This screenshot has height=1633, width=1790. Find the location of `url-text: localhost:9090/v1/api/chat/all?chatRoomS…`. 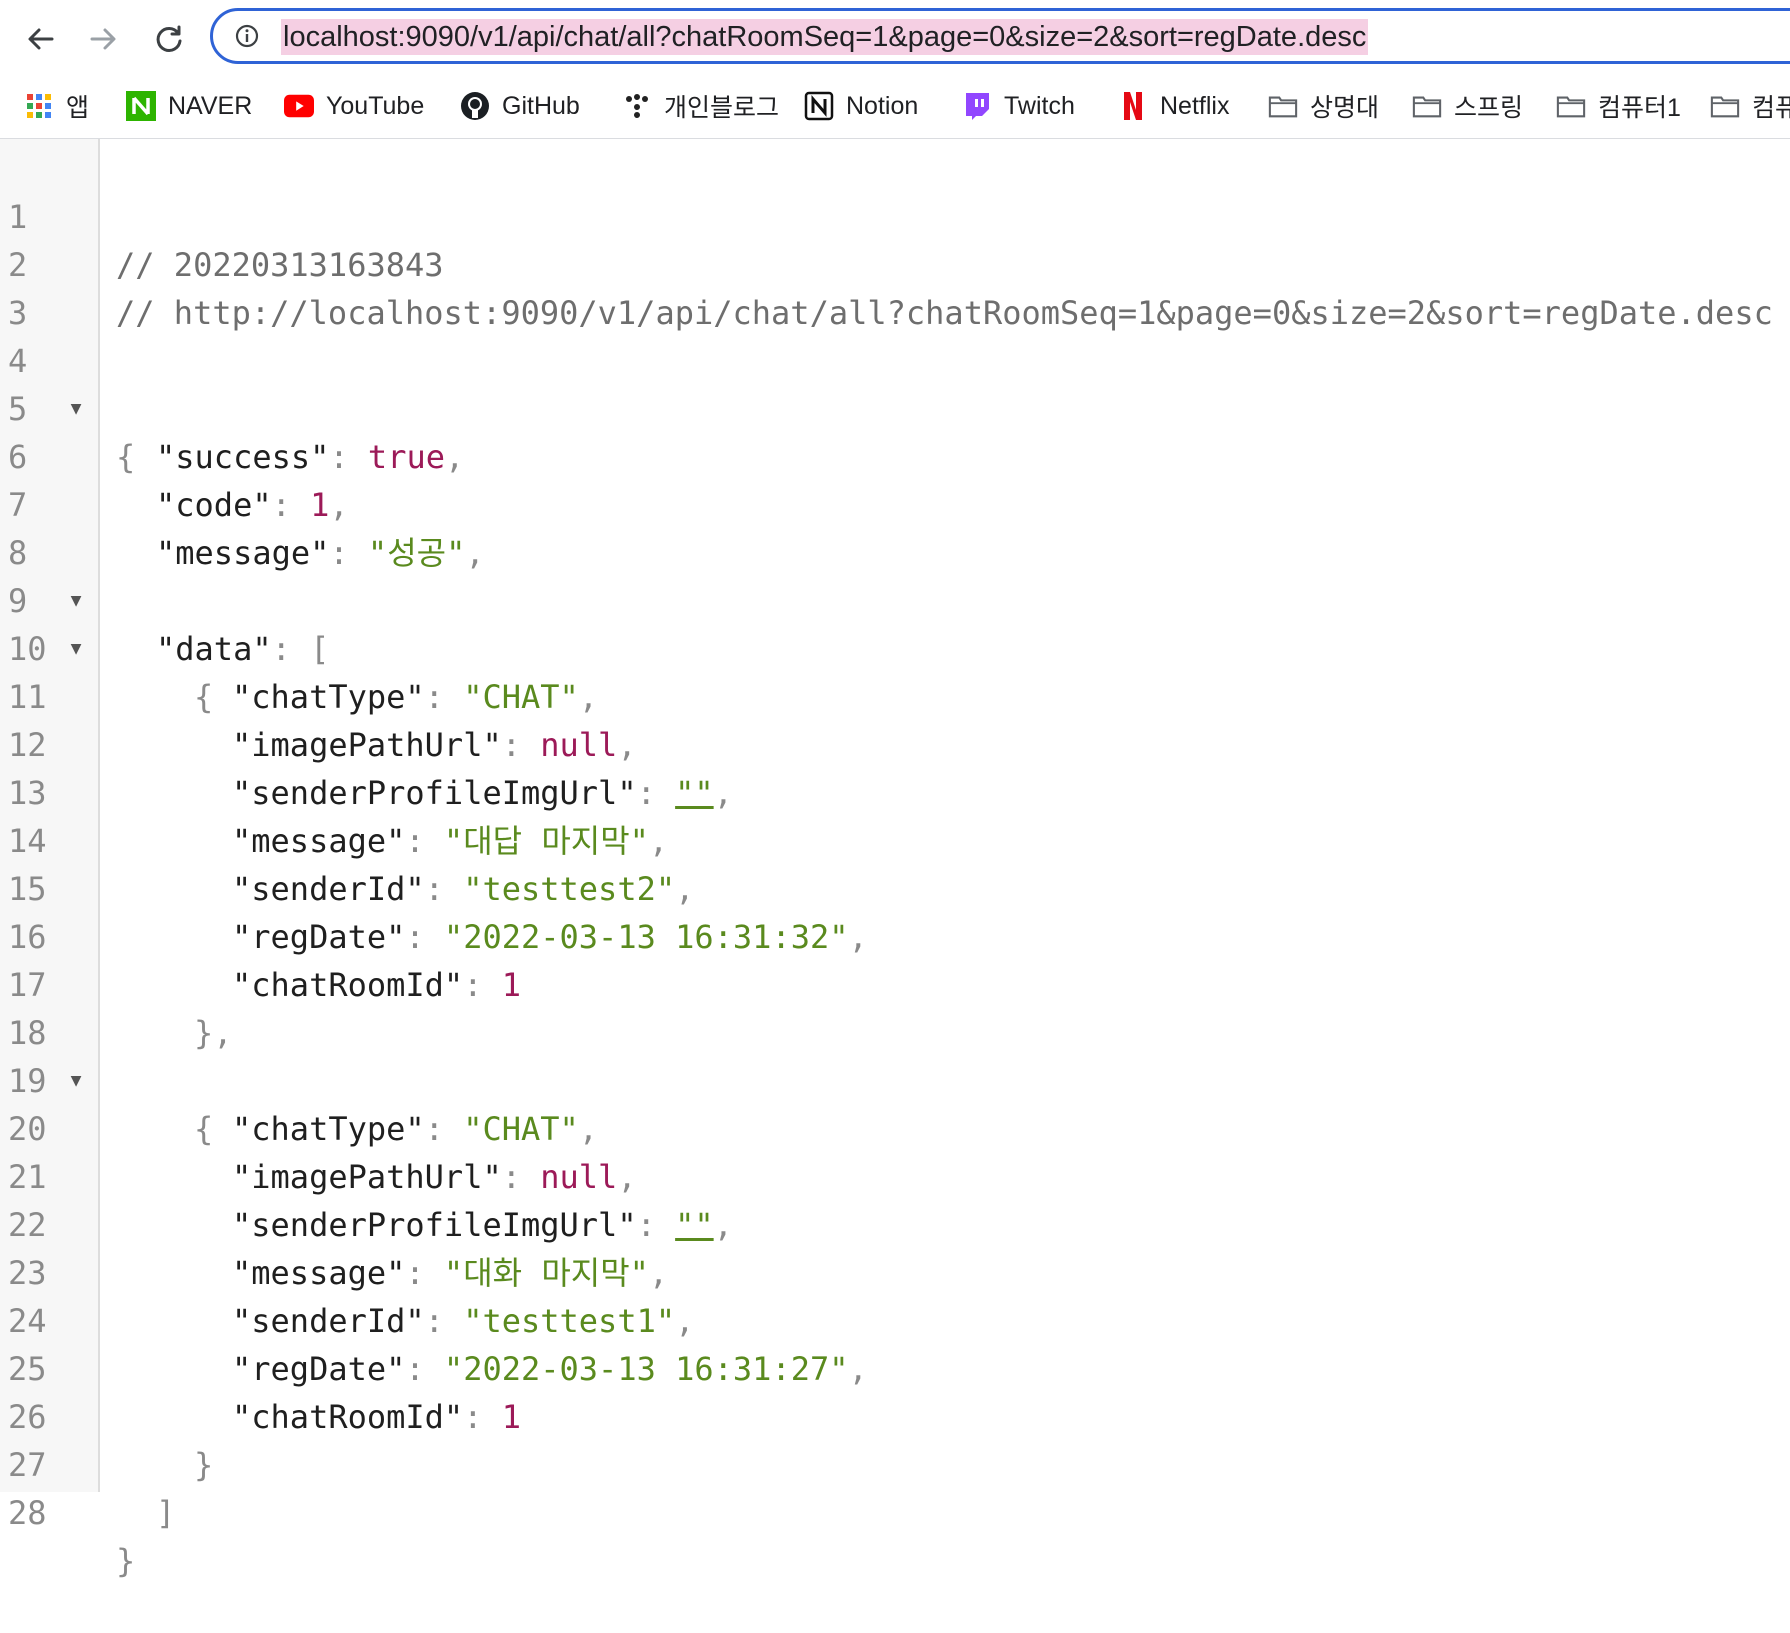

url-text: localhost:9090/v1/api/chat/all?chatRoomS… is located at coordinates (825, 37).